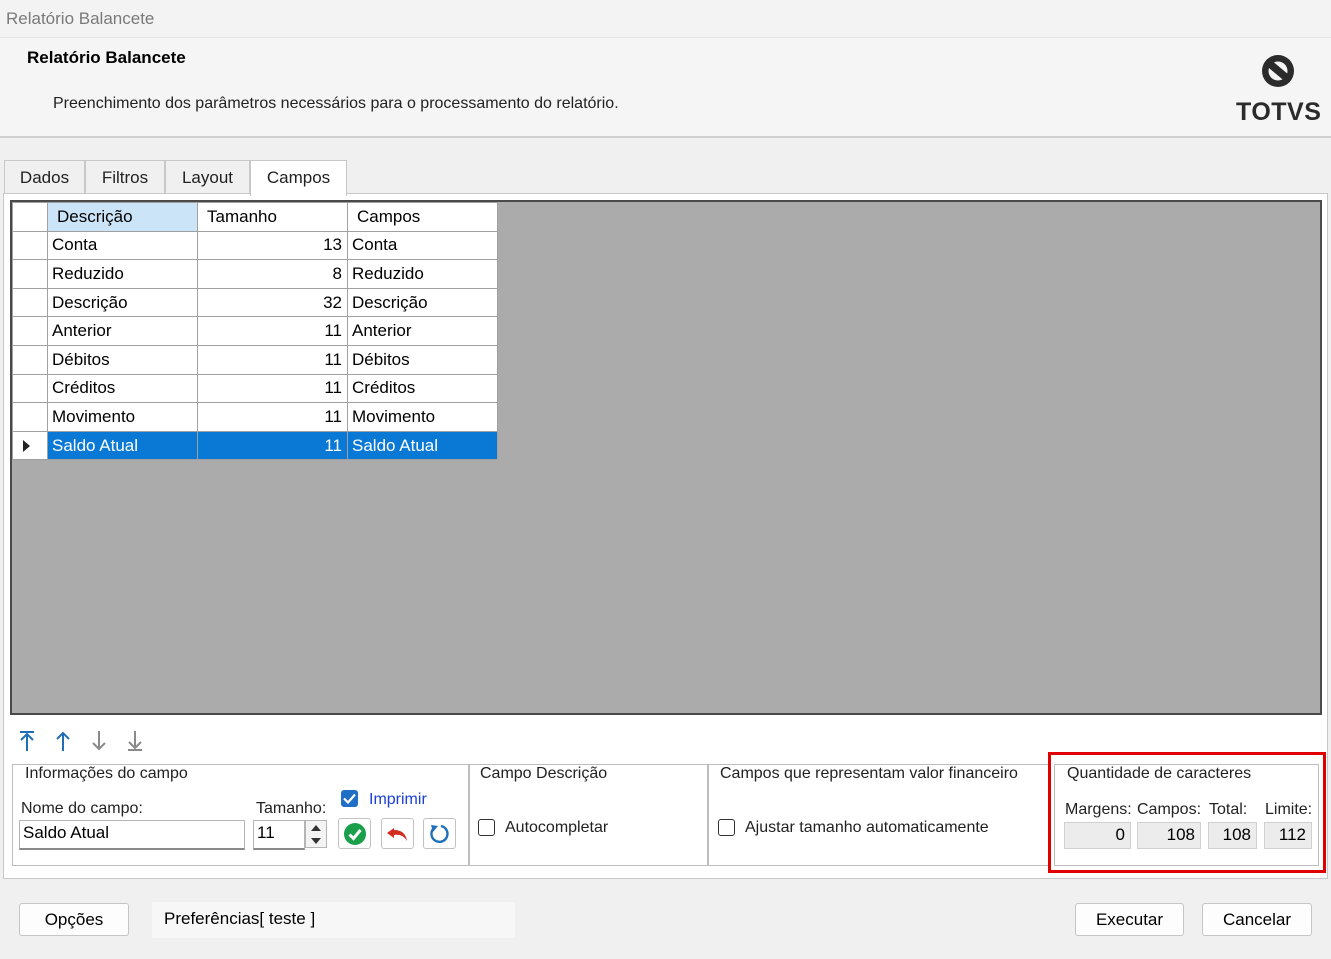  I want to click on cell-campos: Anterior, so click(422, 331).